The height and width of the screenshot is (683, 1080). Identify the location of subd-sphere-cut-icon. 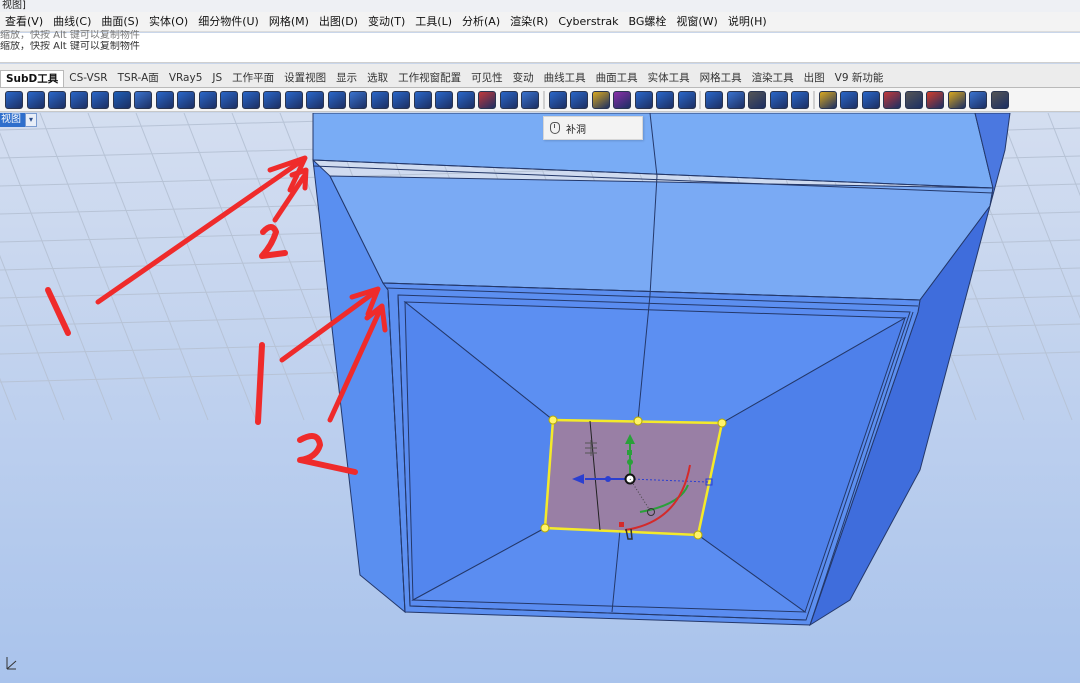
(870, 99).